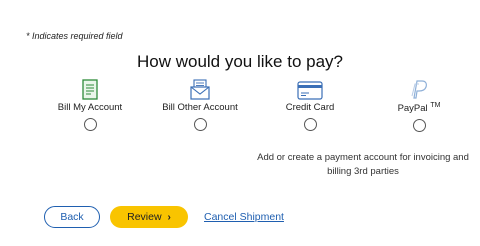 Image resolution: width=480 pixels, height=246 pixels. Describe the element at coordinates (72, 217) in the screenshot. I see `back-button: Back` at that location.